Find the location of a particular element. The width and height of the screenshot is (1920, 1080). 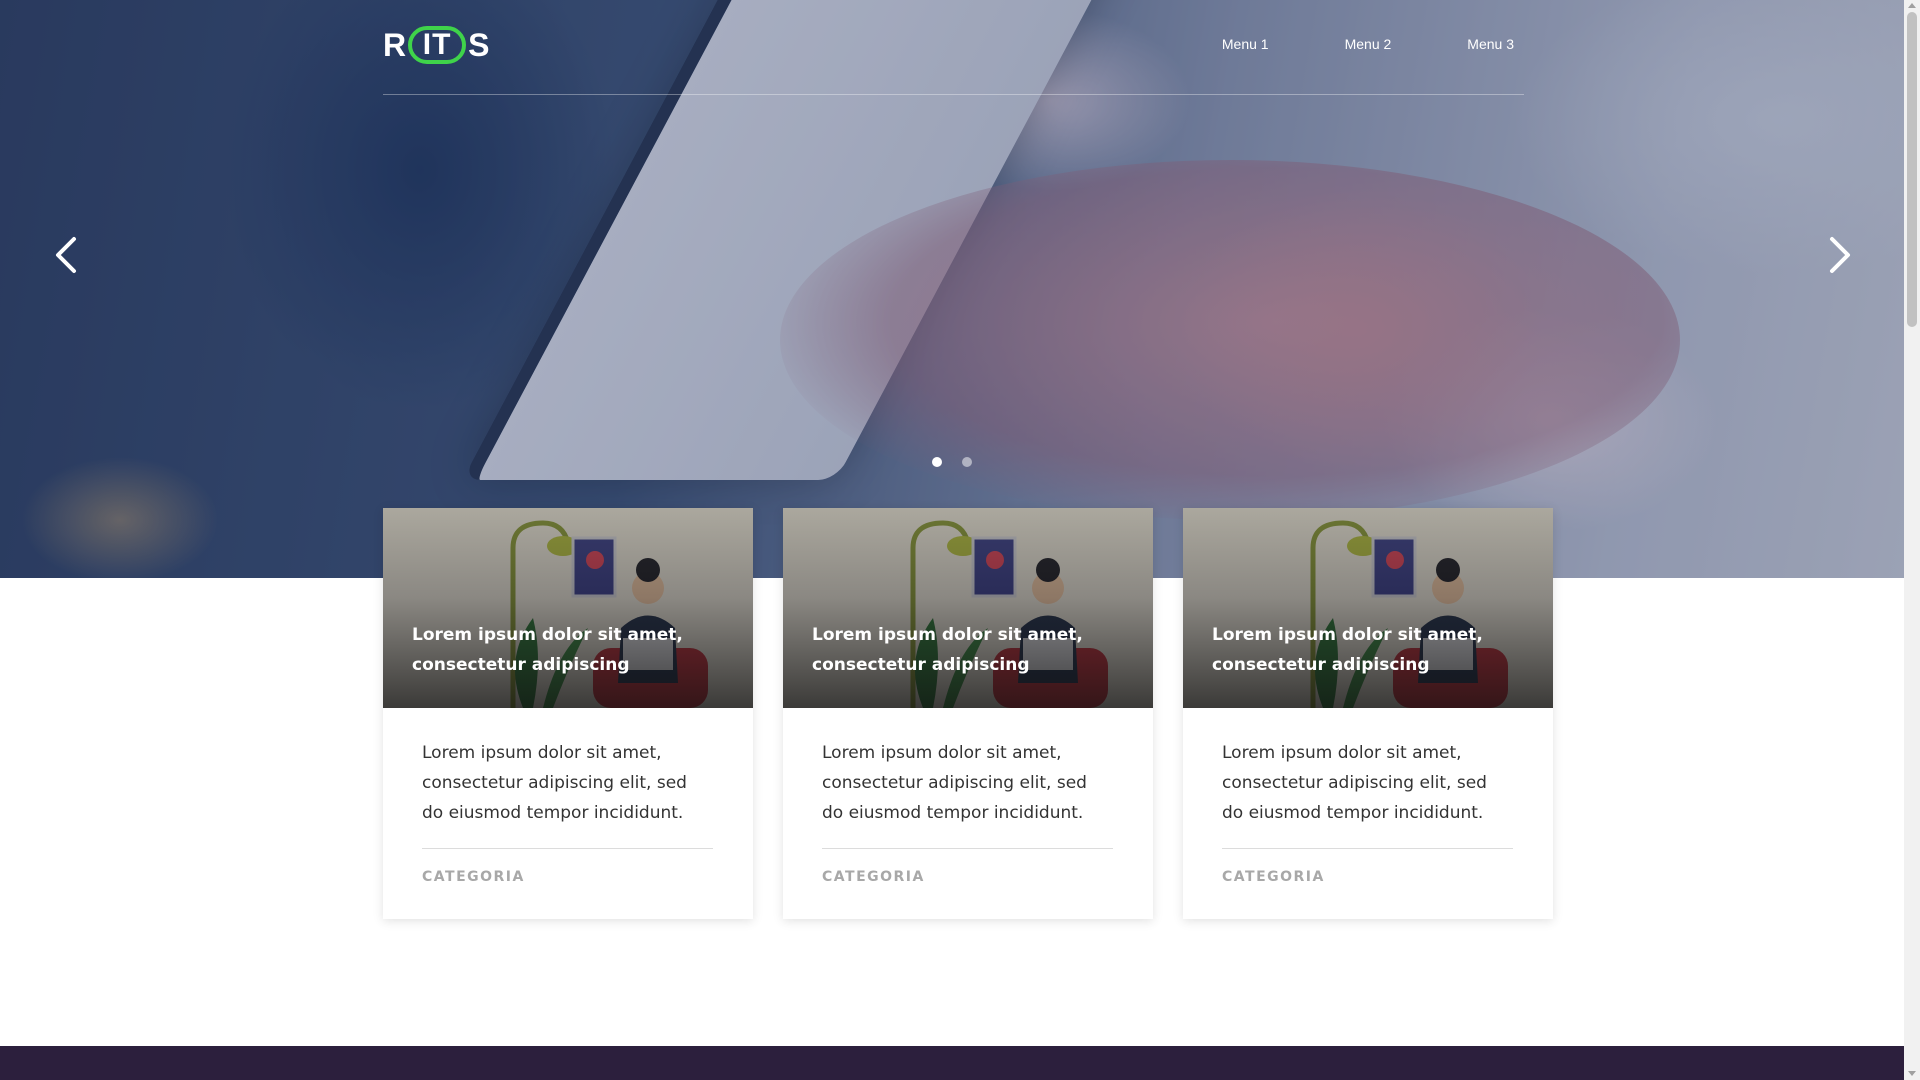

logo-ring: IT is located at coordinates (437, 45).